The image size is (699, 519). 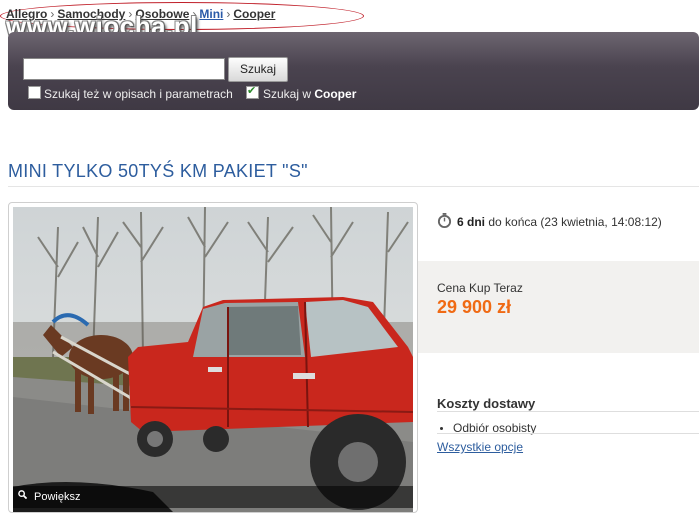 I want to click on breadcrumb-item-cooper: Cooper, so click(x=254, y=14).